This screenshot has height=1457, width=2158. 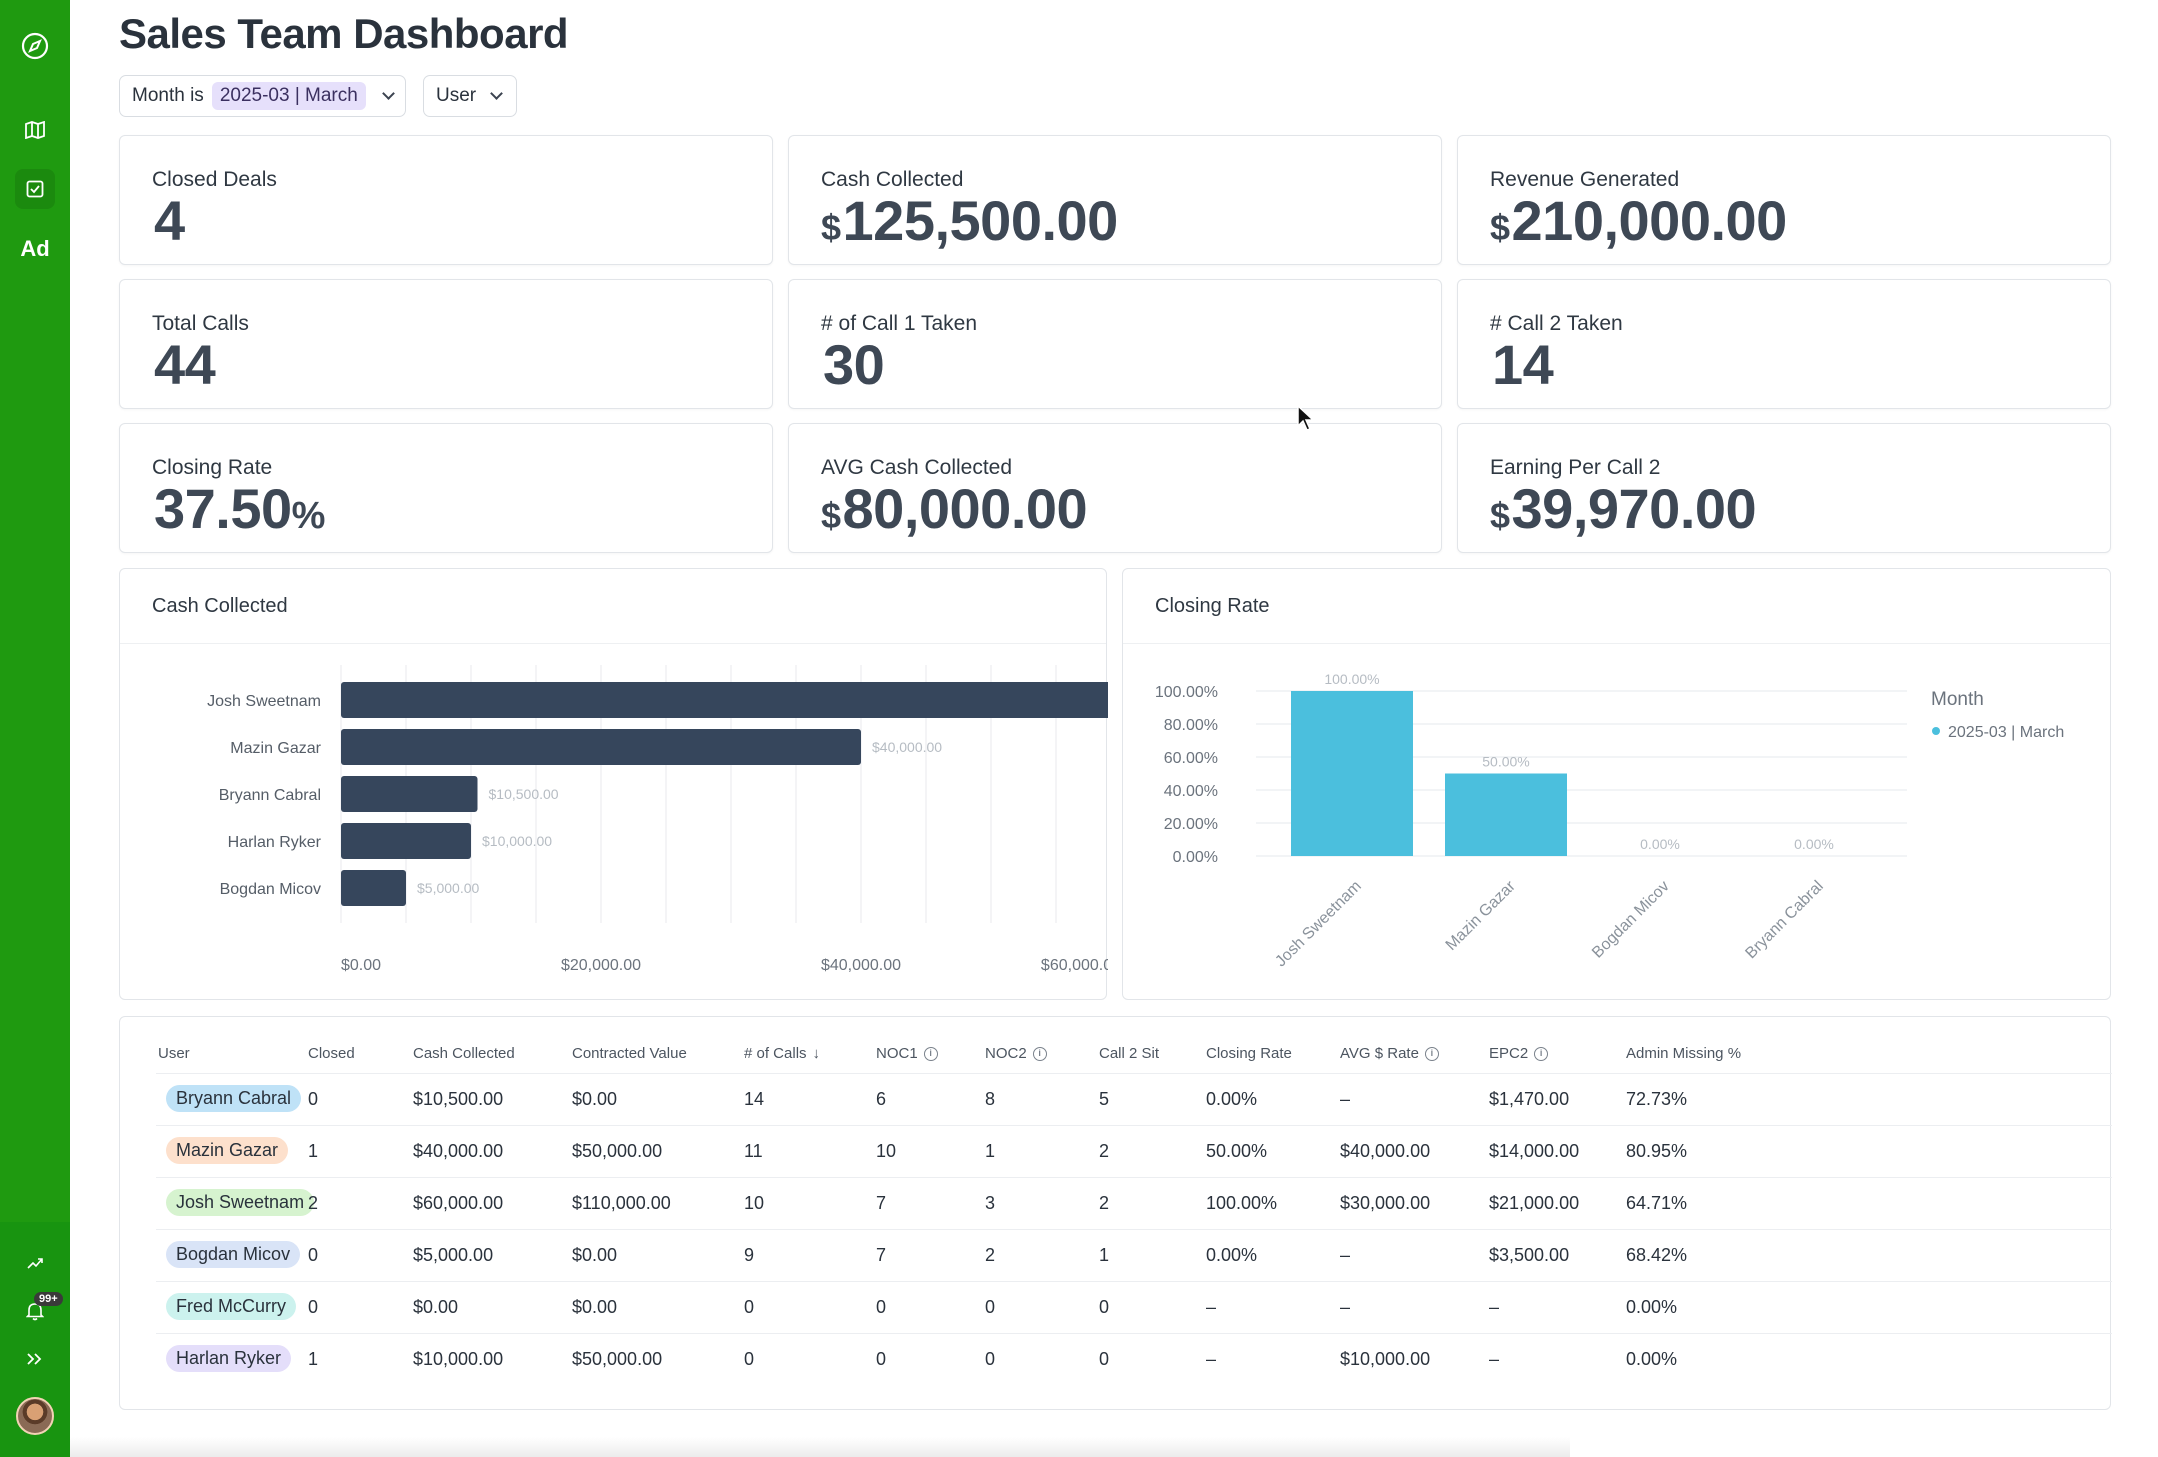 I want to click on column-header-avg-rate: AVG $ Rate i, so click(x=1389, y=1053).